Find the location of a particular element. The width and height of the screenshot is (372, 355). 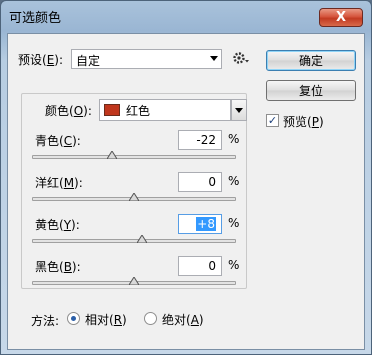

magenta-label: 洋红(M): is located at coordinates (59, 183).